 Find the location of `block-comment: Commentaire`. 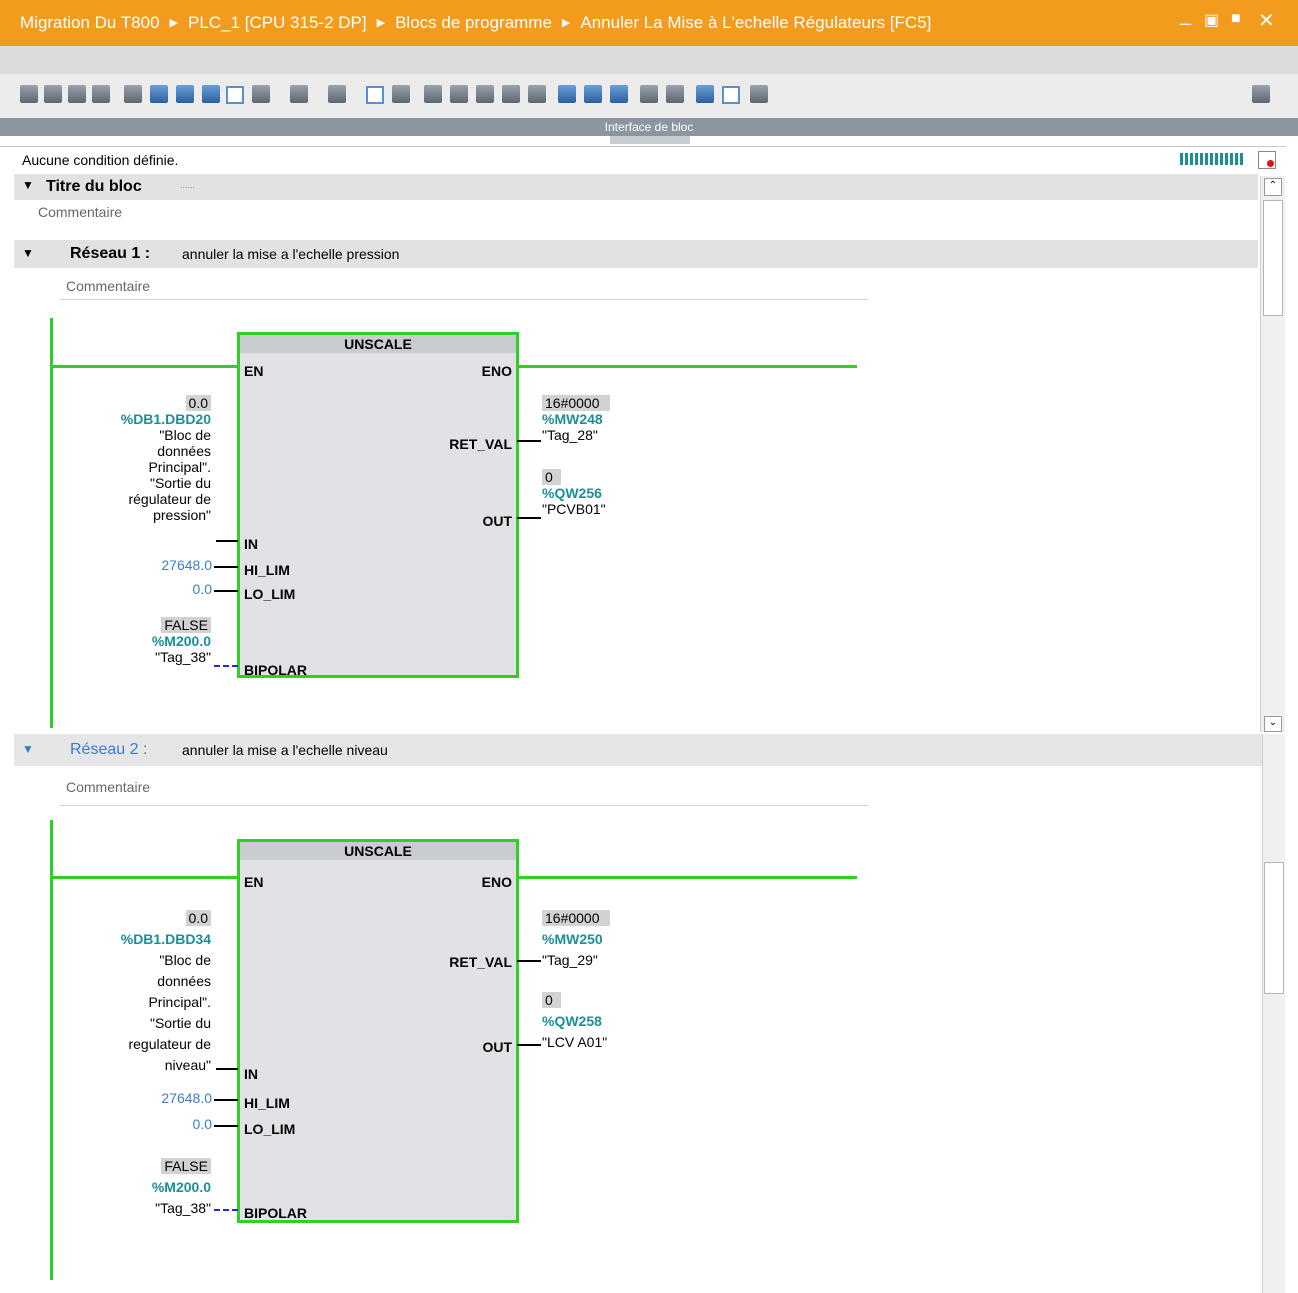

block-comment: Commentaire is located at coordinates (80, 212).